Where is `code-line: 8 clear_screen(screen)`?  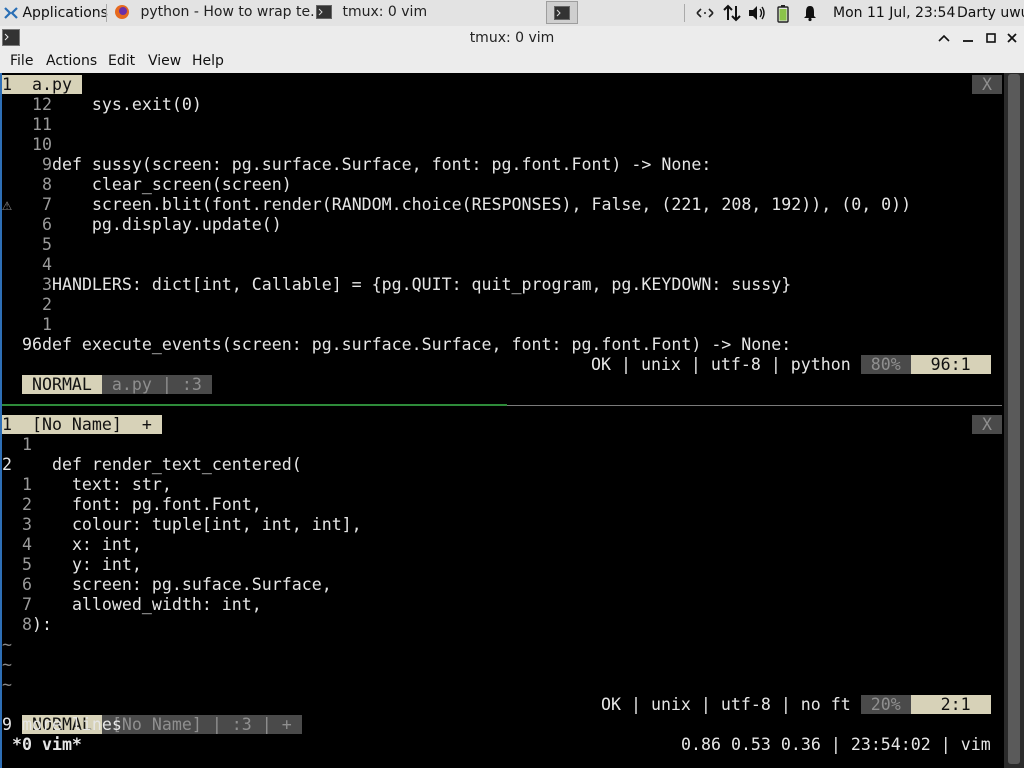
code-line: 8 clear_screen(screen) is located at coordinates (166, 184).